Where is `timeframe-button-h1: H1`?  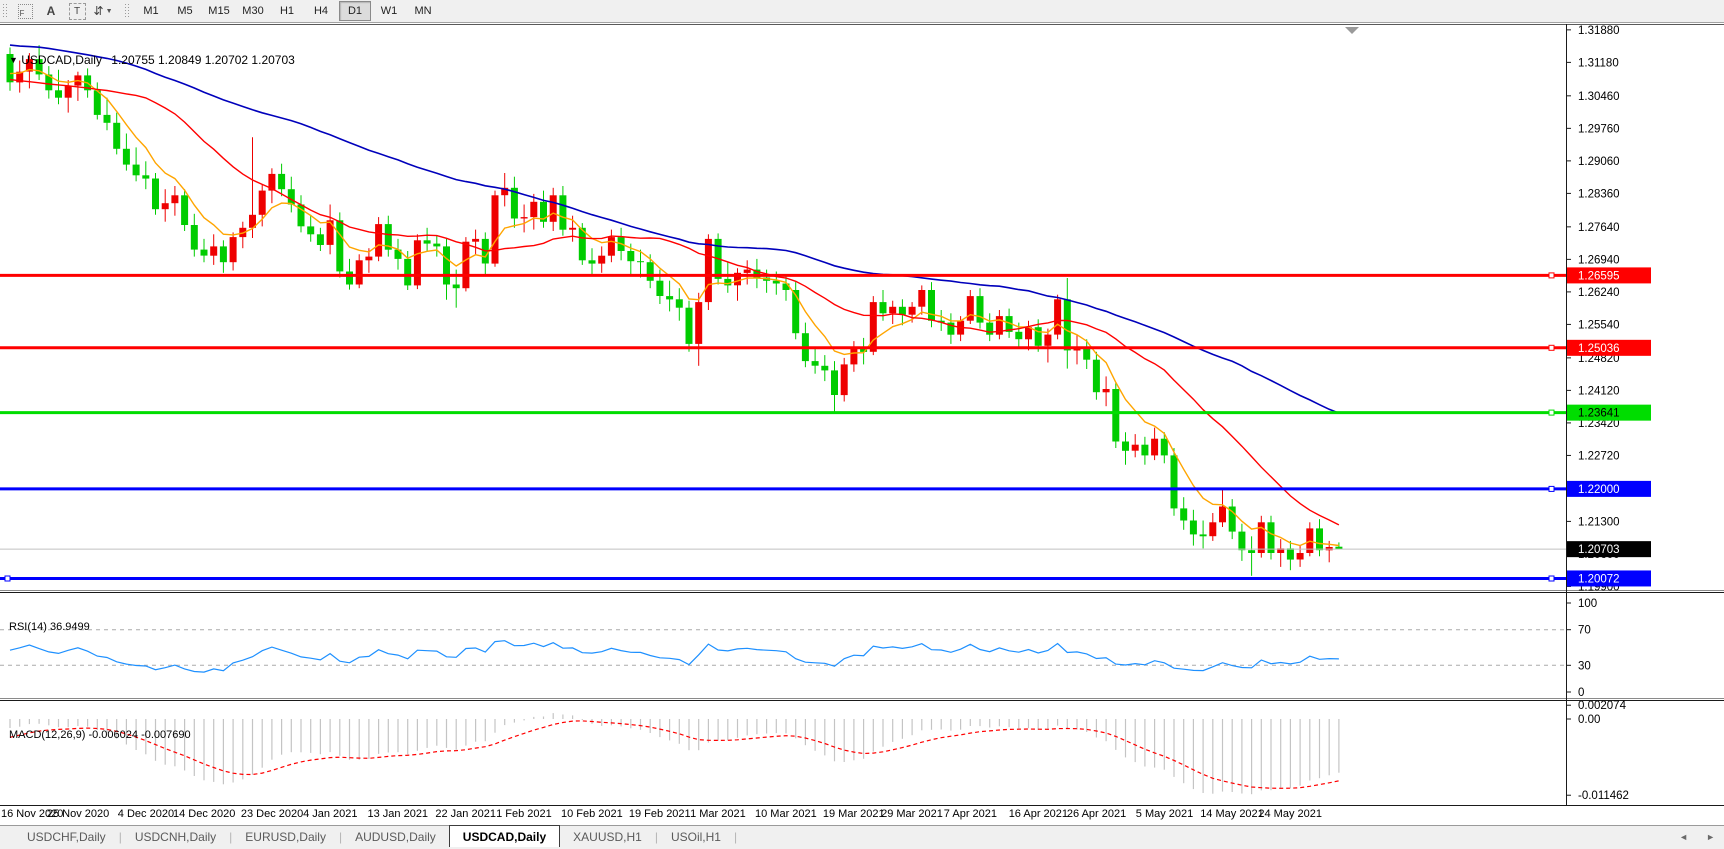 timeframe-button-h1: H1 is located at coordinates (287, 11).